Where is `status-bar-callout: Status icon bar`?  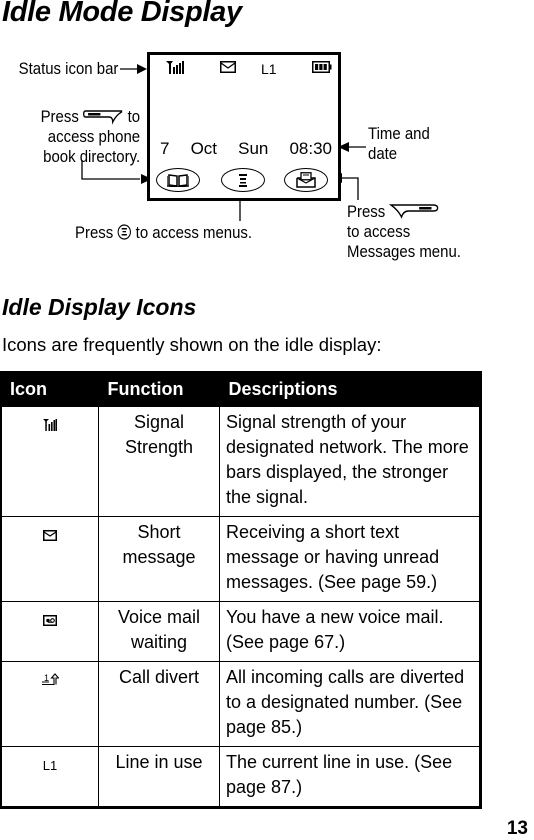 status-bar-callout: Status icon bar is located at coordinates (68, 68).